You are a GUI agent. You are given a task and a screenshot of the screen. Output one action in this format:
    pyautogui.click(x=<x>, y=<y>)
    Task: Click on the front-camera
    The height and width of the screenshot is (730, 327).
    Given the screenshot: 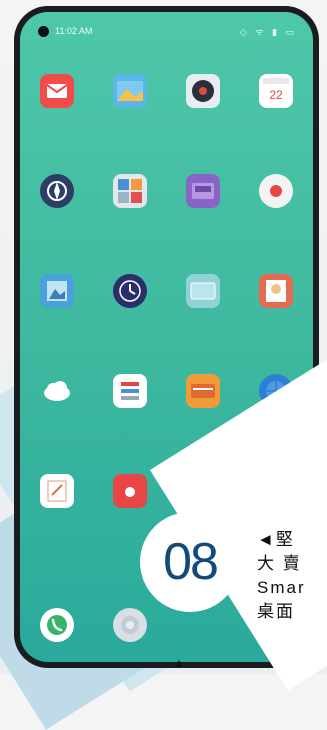 What is the action you would take?
    pyautogui.click(x=43, y=31)
    